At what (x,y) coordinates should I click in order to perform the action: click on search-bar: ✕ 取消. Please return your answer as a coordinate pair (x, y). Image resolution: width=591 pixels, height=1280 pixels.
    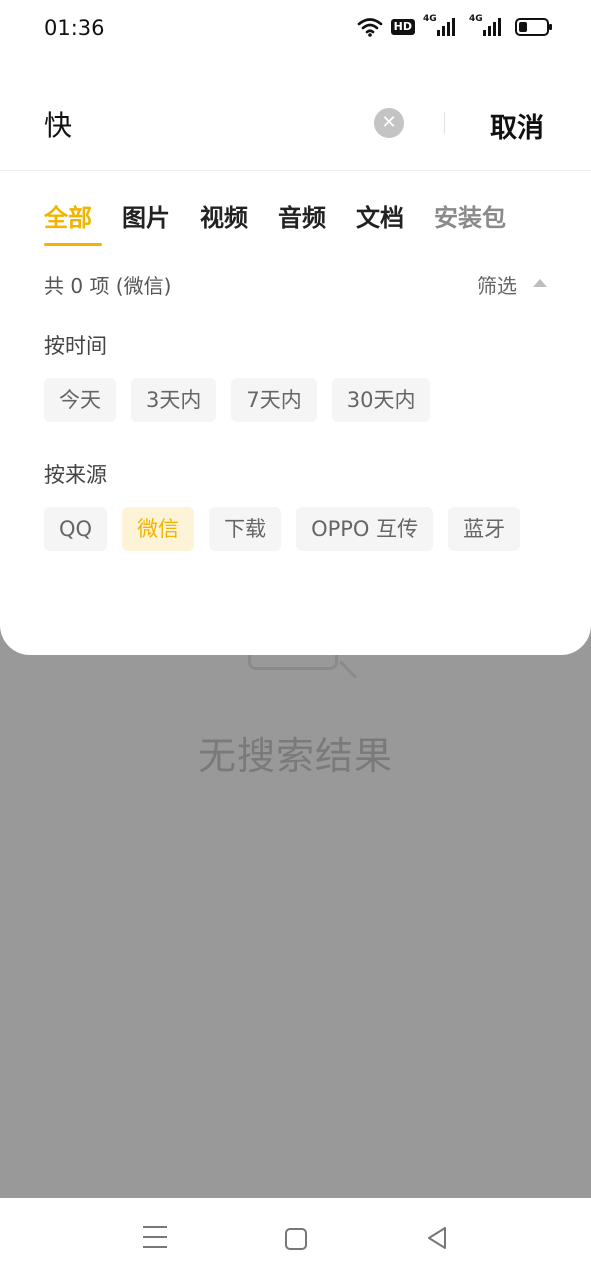
    Looking at the image, I should click on (295, 126).